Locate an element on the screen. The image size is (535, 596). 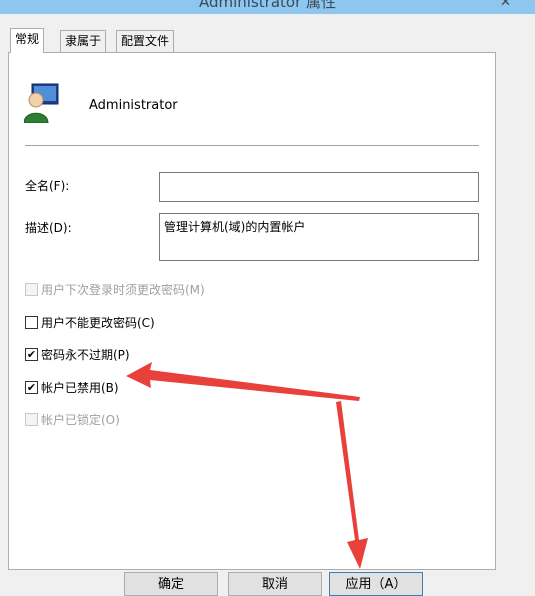
checkbox-label: 用户下次登录时须更改密码(M) is located at coordinates (123, 289).